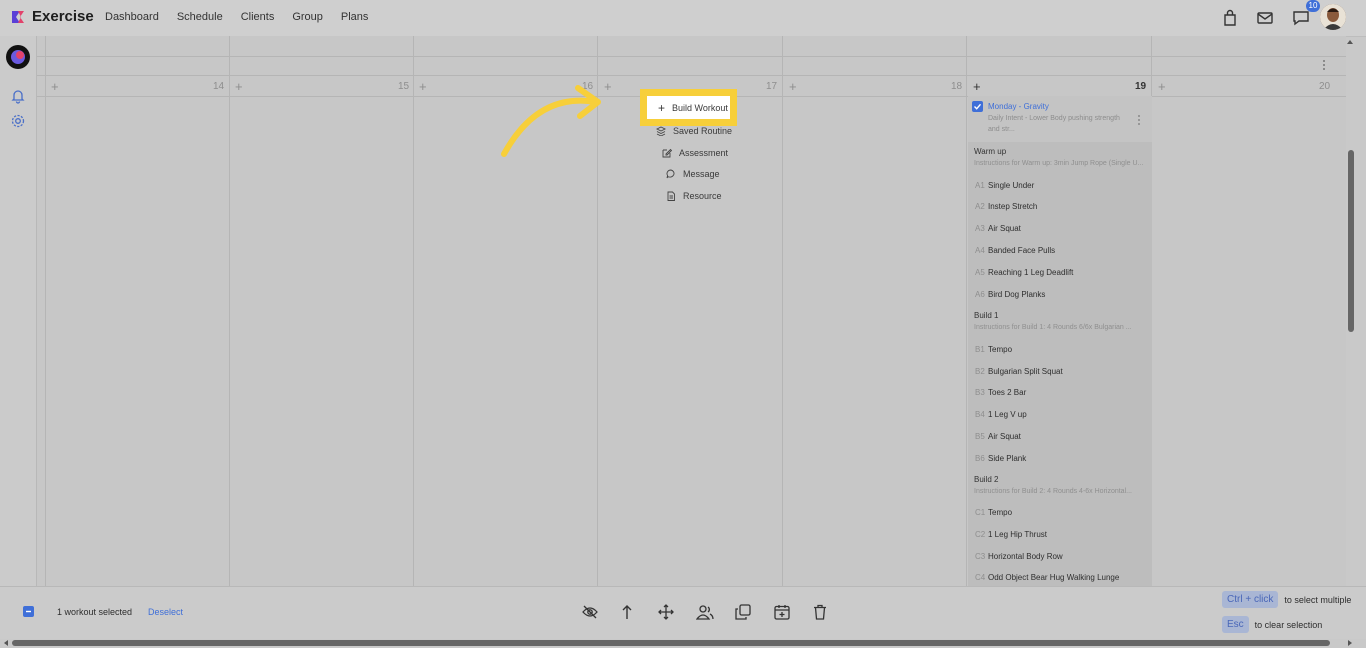 Image resolution: width=1366 pixels, height=648 pixels. Describe the element at coordinates (28, 611) in the screenshot. I see `checkbox-partial-icon` at that location.